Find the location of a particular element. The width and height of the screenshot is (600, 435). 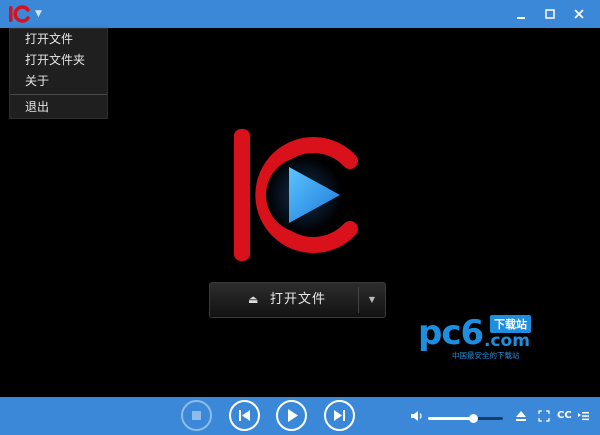

playlist-icon is located at coordinates (583, 416).